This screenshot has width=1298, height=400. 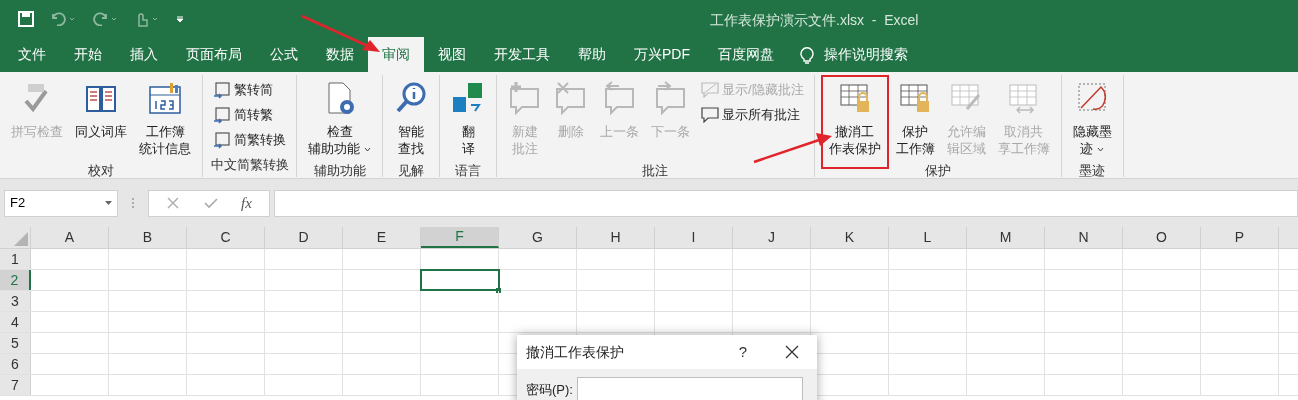 I want to click on group-label: 校对, so click(x=101, y=171).